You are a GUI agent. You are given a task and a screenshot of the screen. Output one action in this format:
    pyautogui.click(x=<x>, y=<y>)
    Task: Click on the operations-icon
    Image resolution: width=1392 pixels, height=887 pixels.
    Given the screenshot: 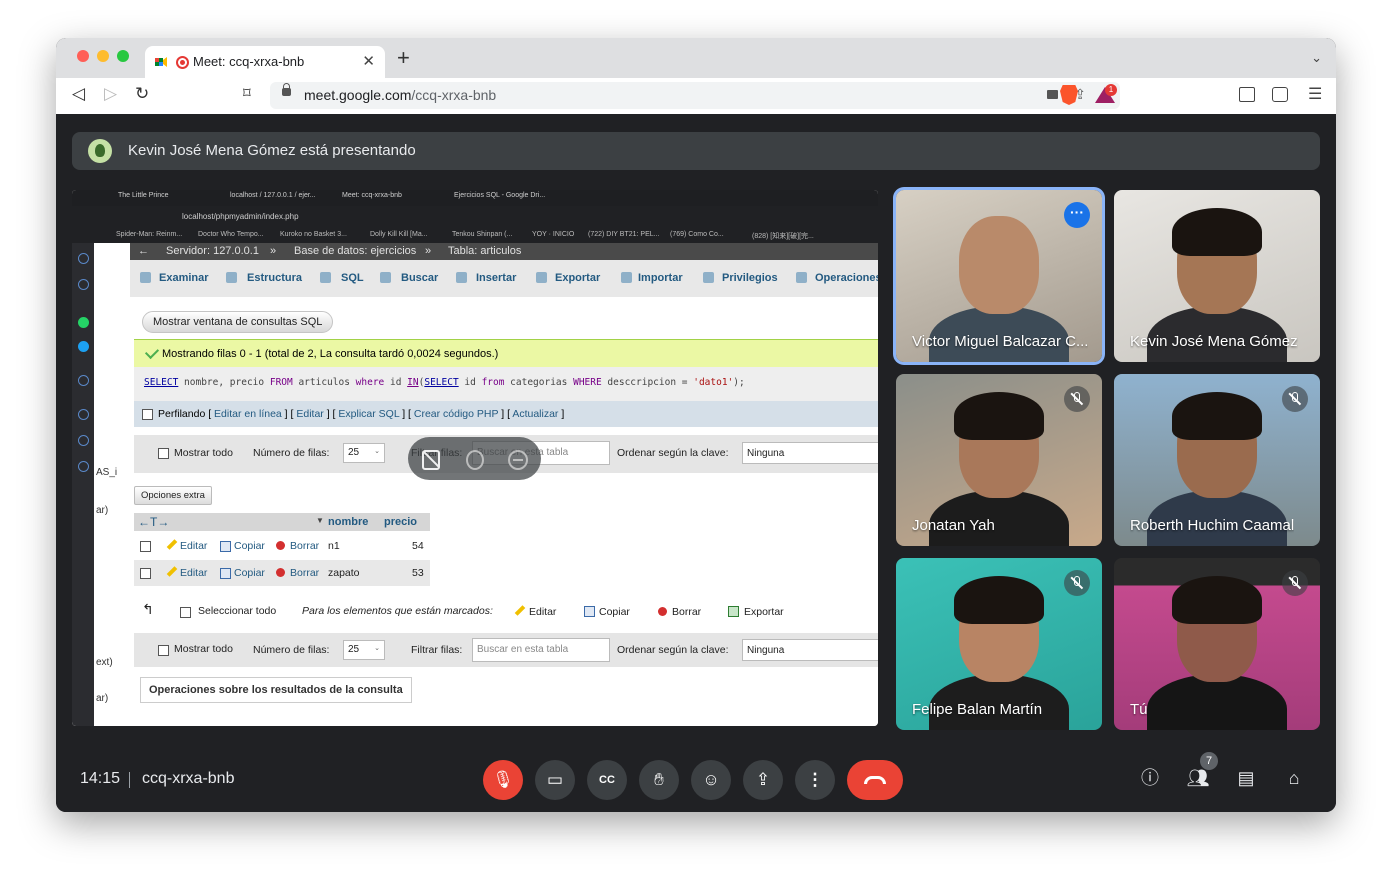 What is the action you would take?
    pyautogui.click(x=801, y=277)
    